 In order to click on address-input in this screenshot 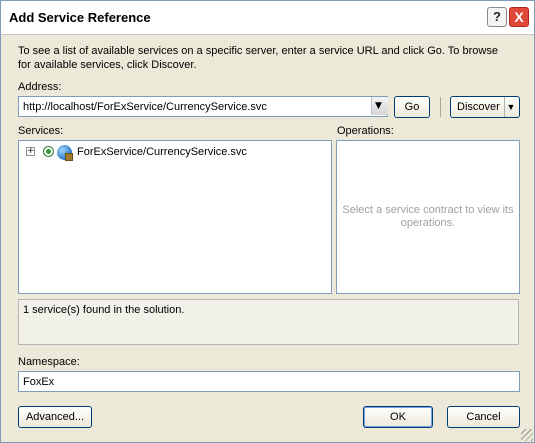, I will do `click(203, 106)`.